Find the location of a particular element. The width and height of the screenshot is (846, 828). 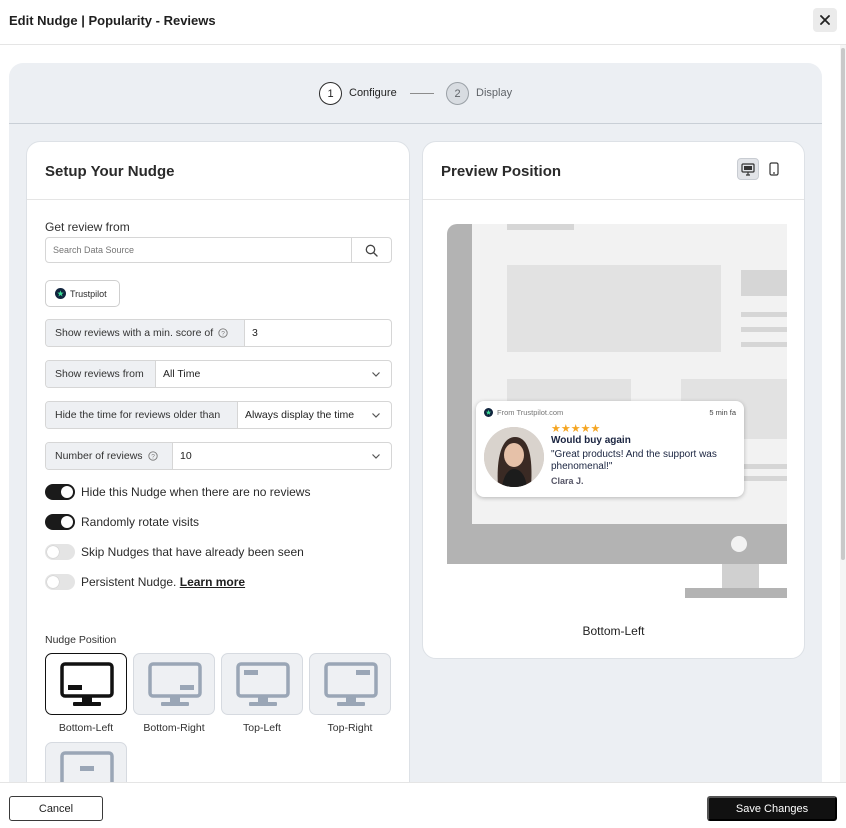

num-reviews-field: Number of reviews ? 10 is located at coordinates (218, 456).